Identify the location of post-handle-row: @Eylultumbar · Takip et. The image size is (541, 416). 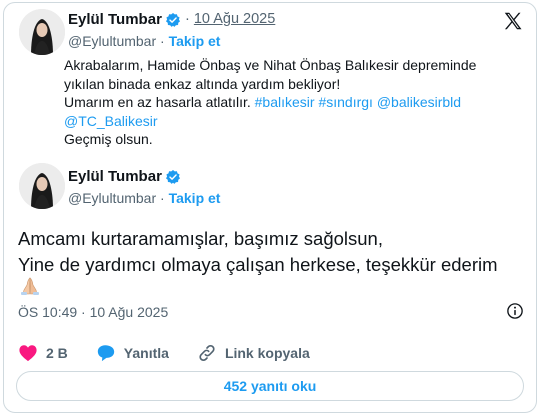
(144, 198).